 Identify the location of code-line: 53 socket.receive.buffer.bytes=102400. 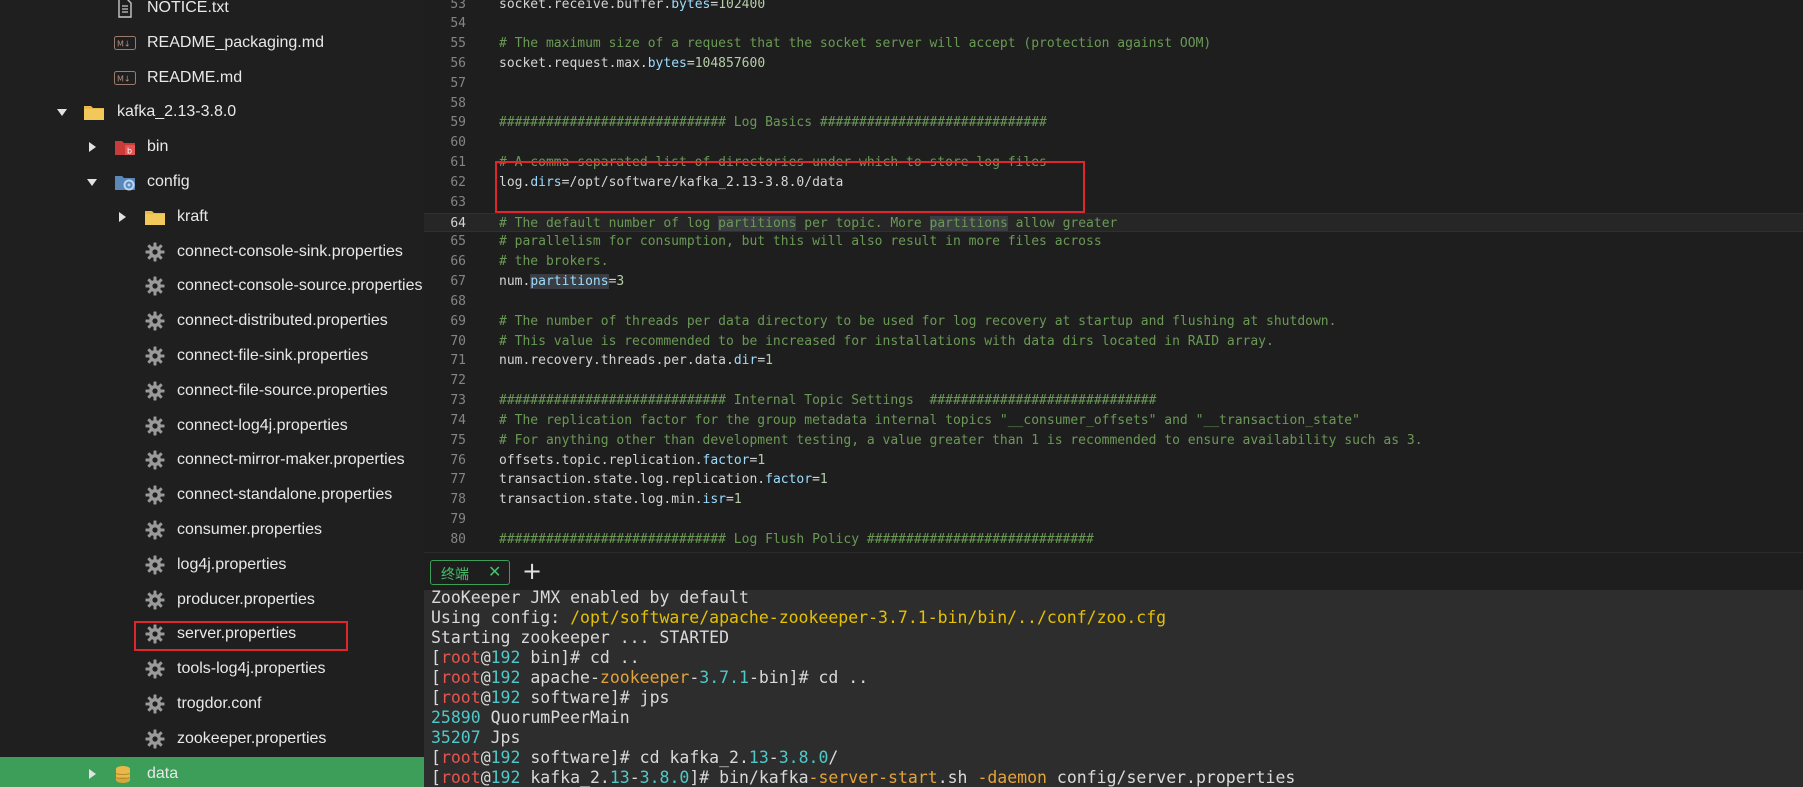
(1113, 7).